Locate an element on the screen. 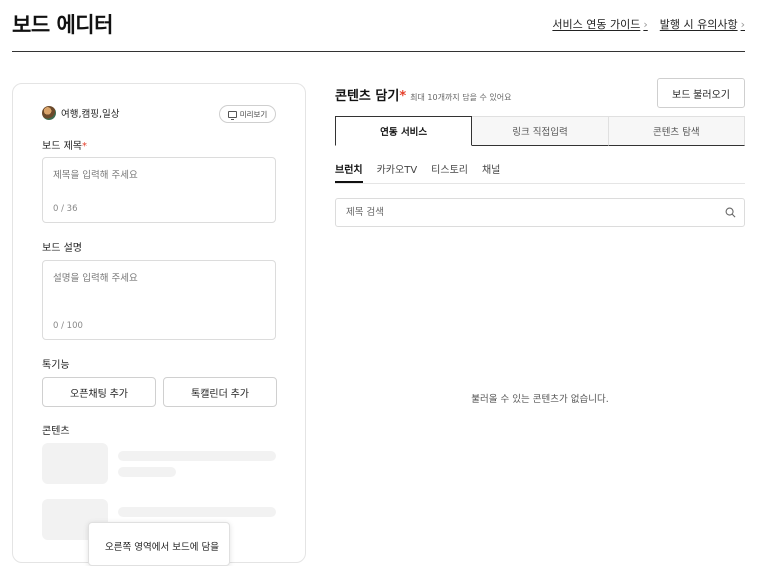 This screenshot has width=773, height=566. service-guide-link: 서비스 연동 가이드 › is located at coordinates (599, 24).